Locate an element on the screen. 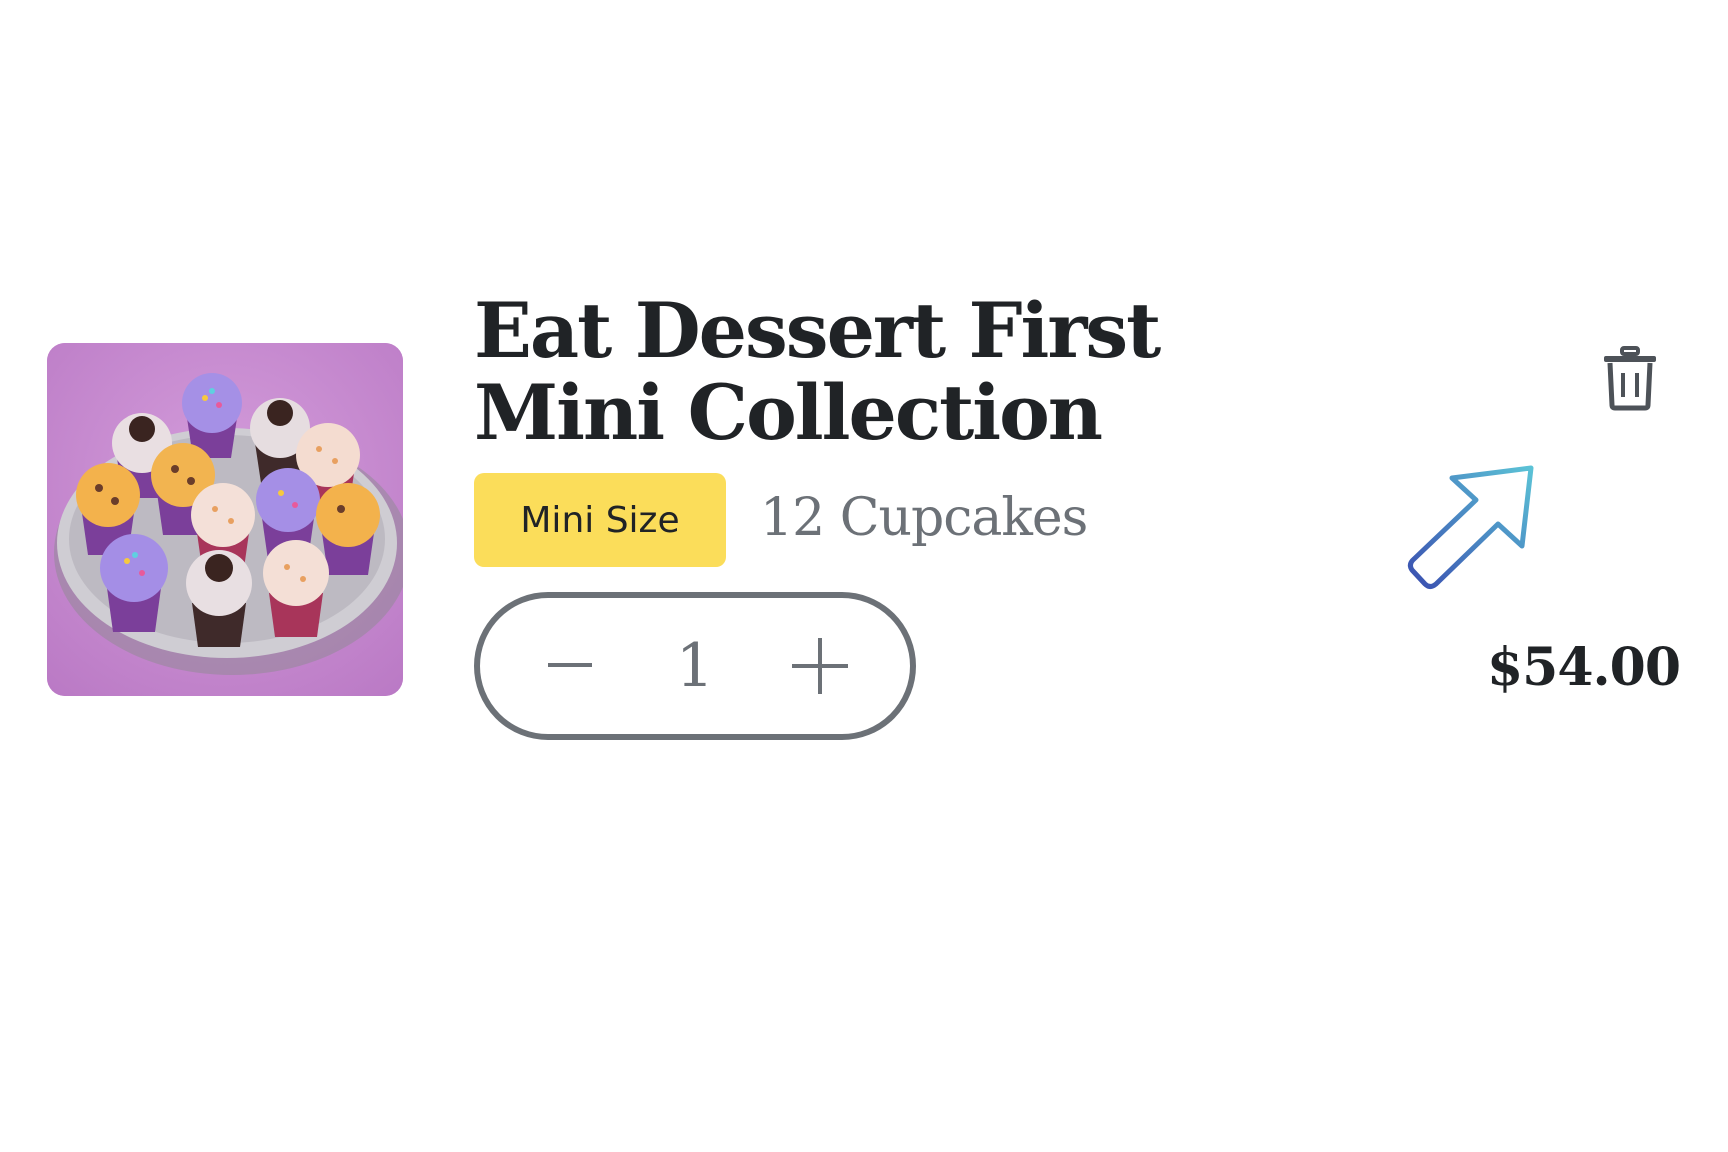 This screenshot has width=1728, height=1152. cupcakes-platter-image is located at coordinates (225, 519).